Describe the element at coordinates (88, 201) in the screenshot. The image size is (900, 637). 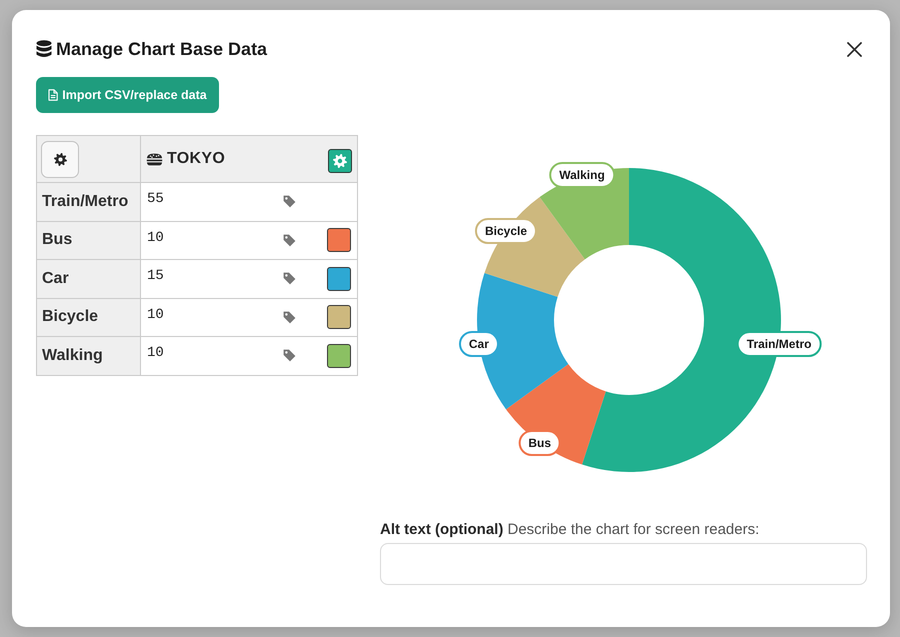
I see `row-label: Train/Metro` at that location.